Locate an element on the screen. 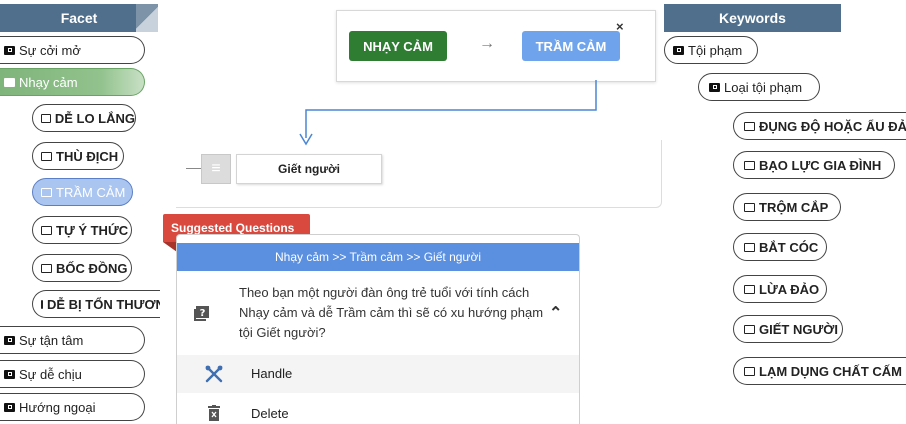  keyword-bat-coc: BẮT CÓC is located at coordinates (780, 247).